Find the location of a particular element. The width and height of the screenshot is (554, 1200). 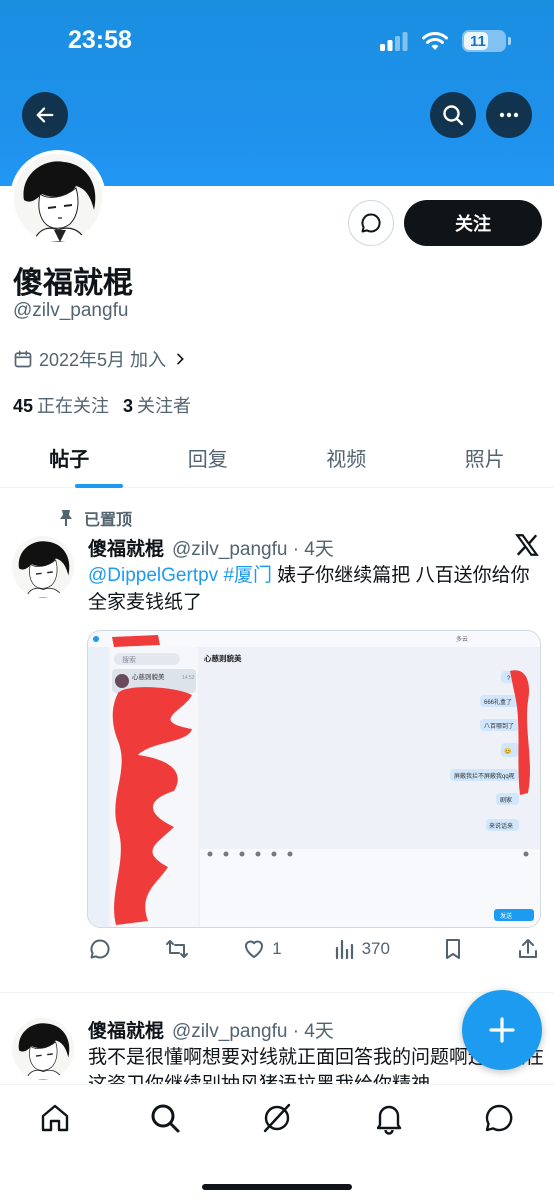

follow-button: 关注 is located at coordinates (473, 223).